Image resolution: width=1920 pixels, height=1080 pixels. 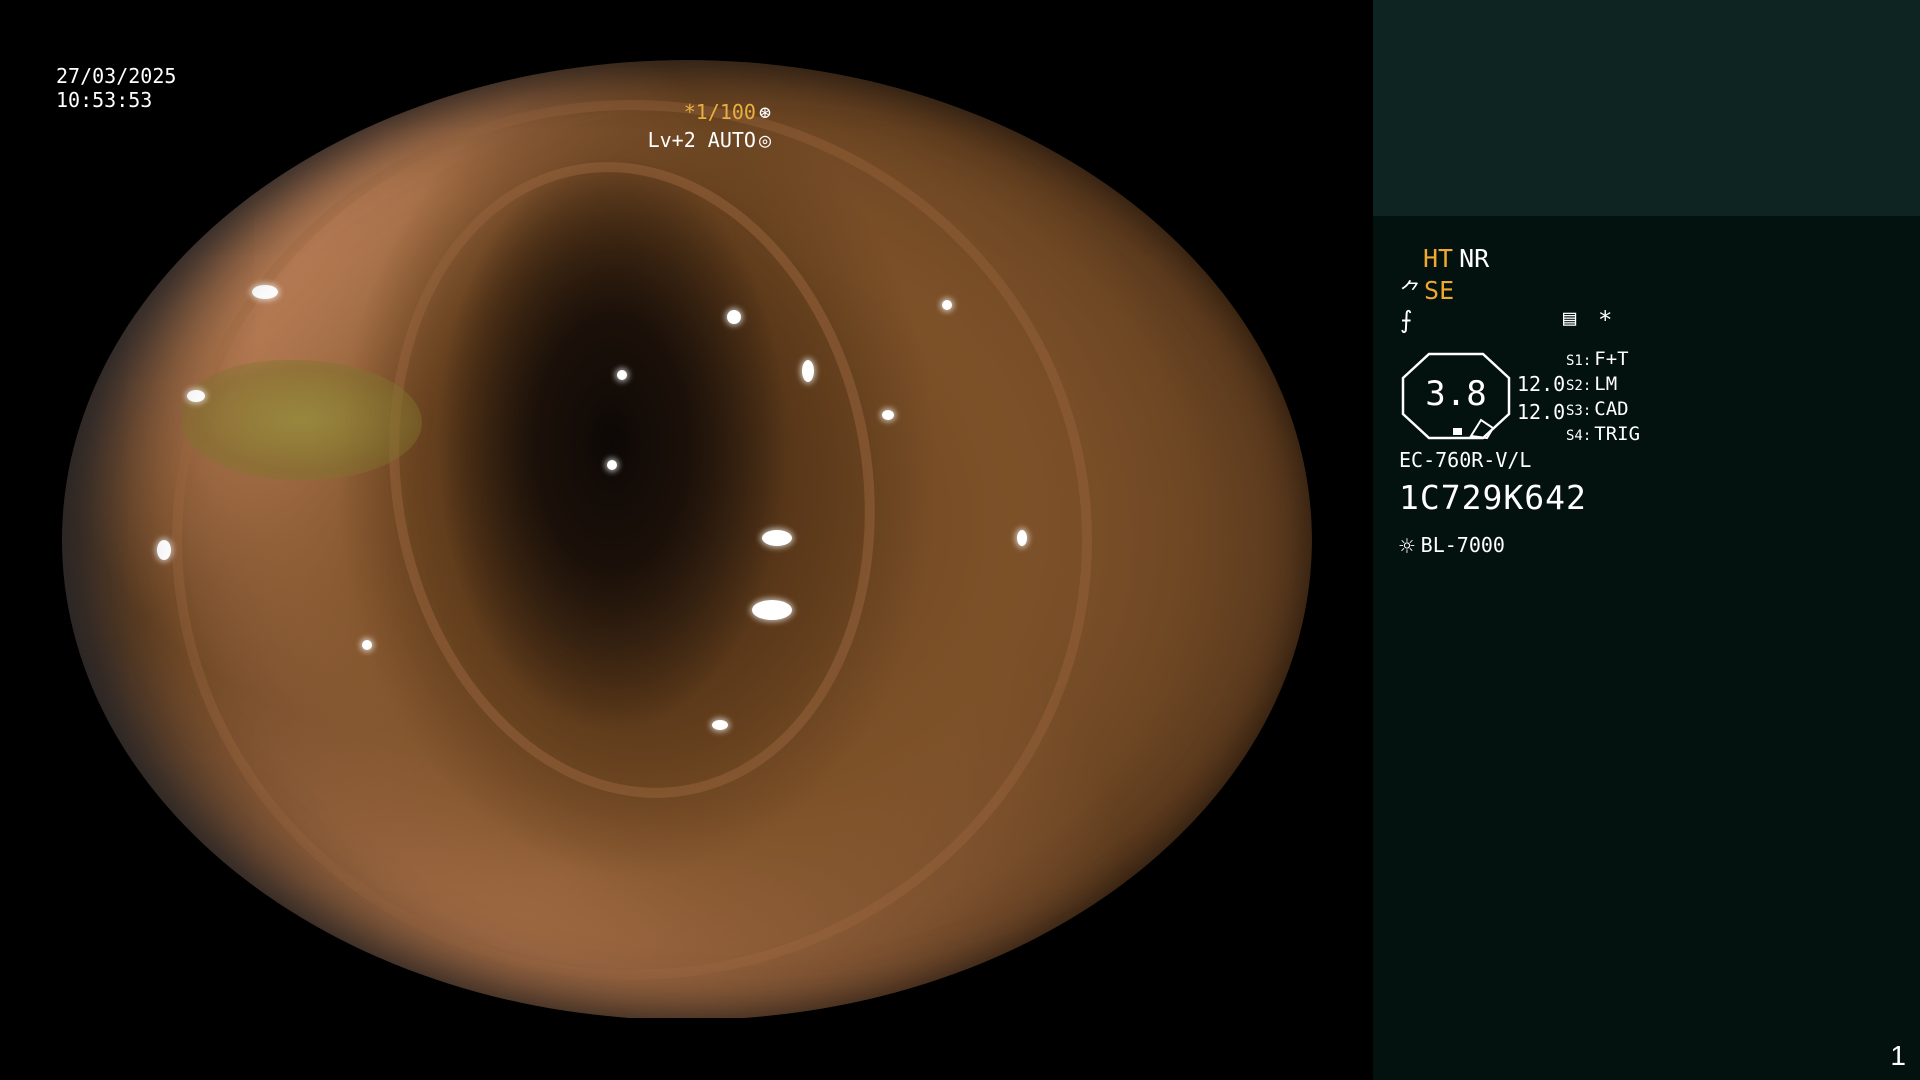 What do you see at coordinates (1456, 258) in the screenshot?
I see `image-enhancement-status: HT NR` at bounding box center [1456, 258].